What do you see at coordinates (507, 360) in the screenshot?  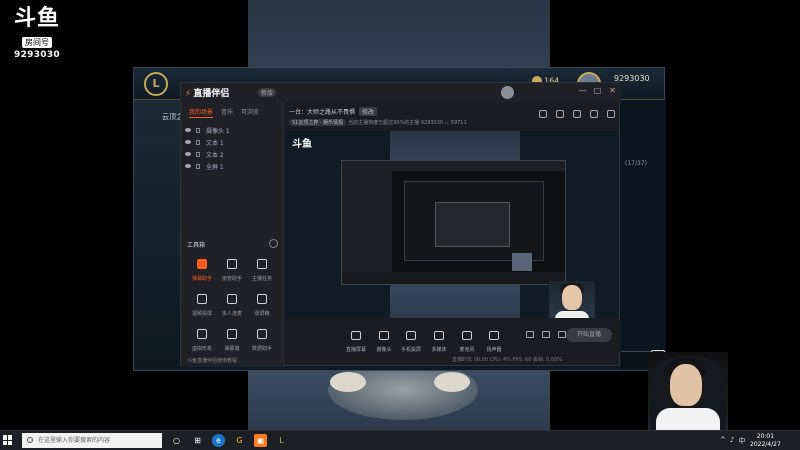 I see `status-bar: 直播时长 00:00 CPU: 4% FPS: 60 丢帧: 0.00%` at bounding box center [507, 360].